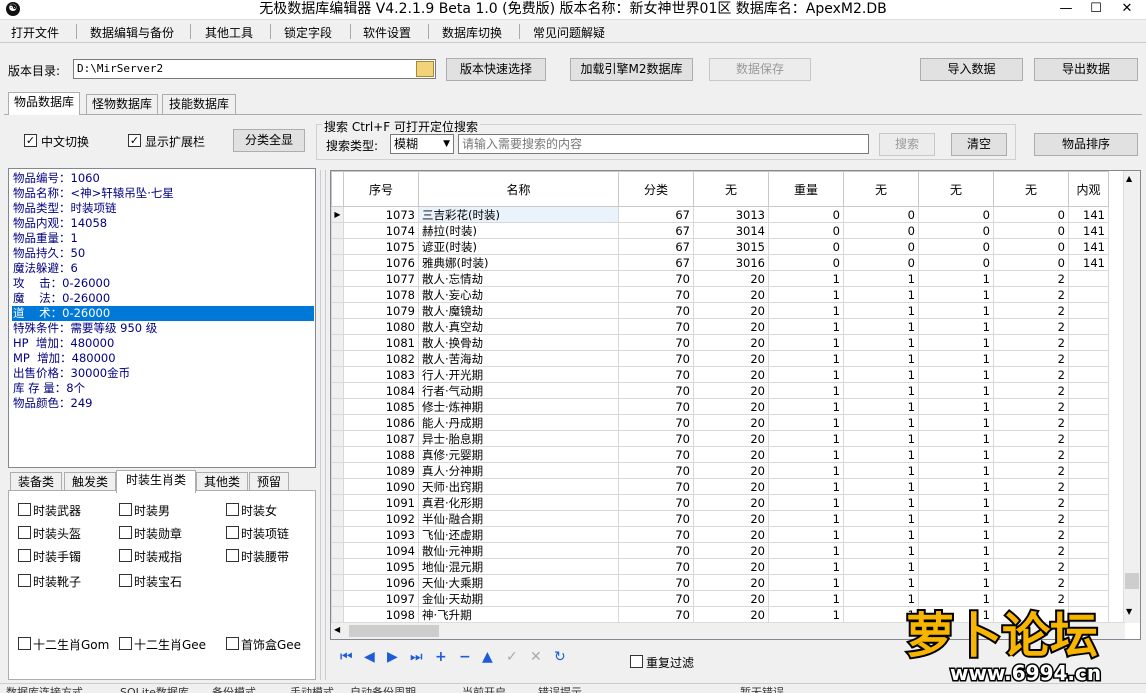 The image size is (1146, 693). I want to click on jewelry-box-checkbox, so click(232, 643).